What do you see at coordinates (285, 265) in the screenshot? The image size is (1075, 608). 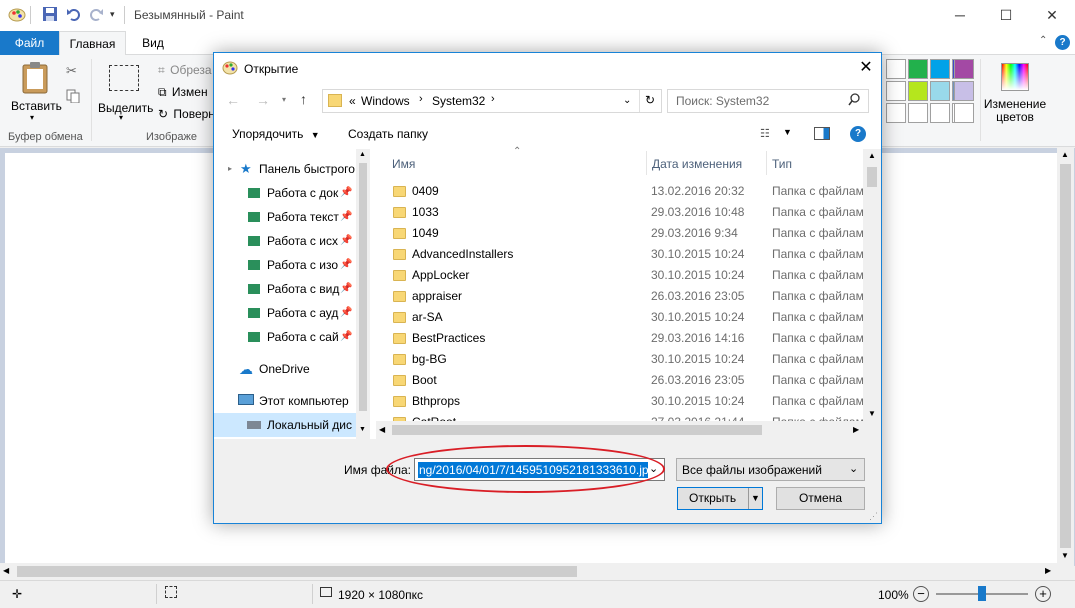 I see `nav-pinned-folder: Работа с изо 📌` at bounding box center [285, 265].